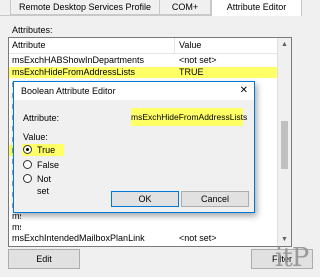 The width and height of the screenshot is (320, 277). Describe the element at coordinates (174, 45) in the screenshot. I see `column-separator` at that location.